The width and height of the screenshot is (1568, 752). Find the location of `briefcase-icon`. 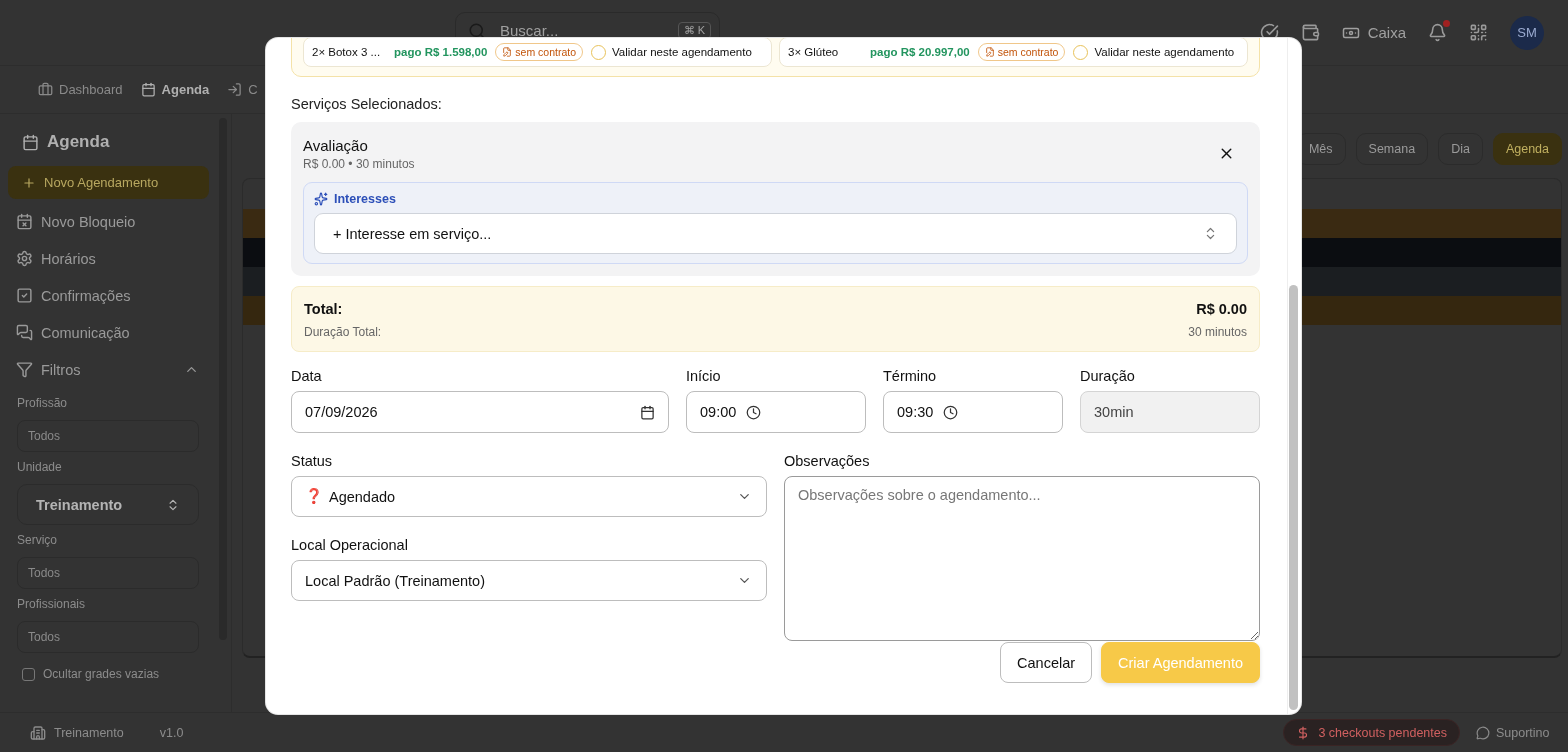

briefcase-icon is located at coordinates (45, 89).